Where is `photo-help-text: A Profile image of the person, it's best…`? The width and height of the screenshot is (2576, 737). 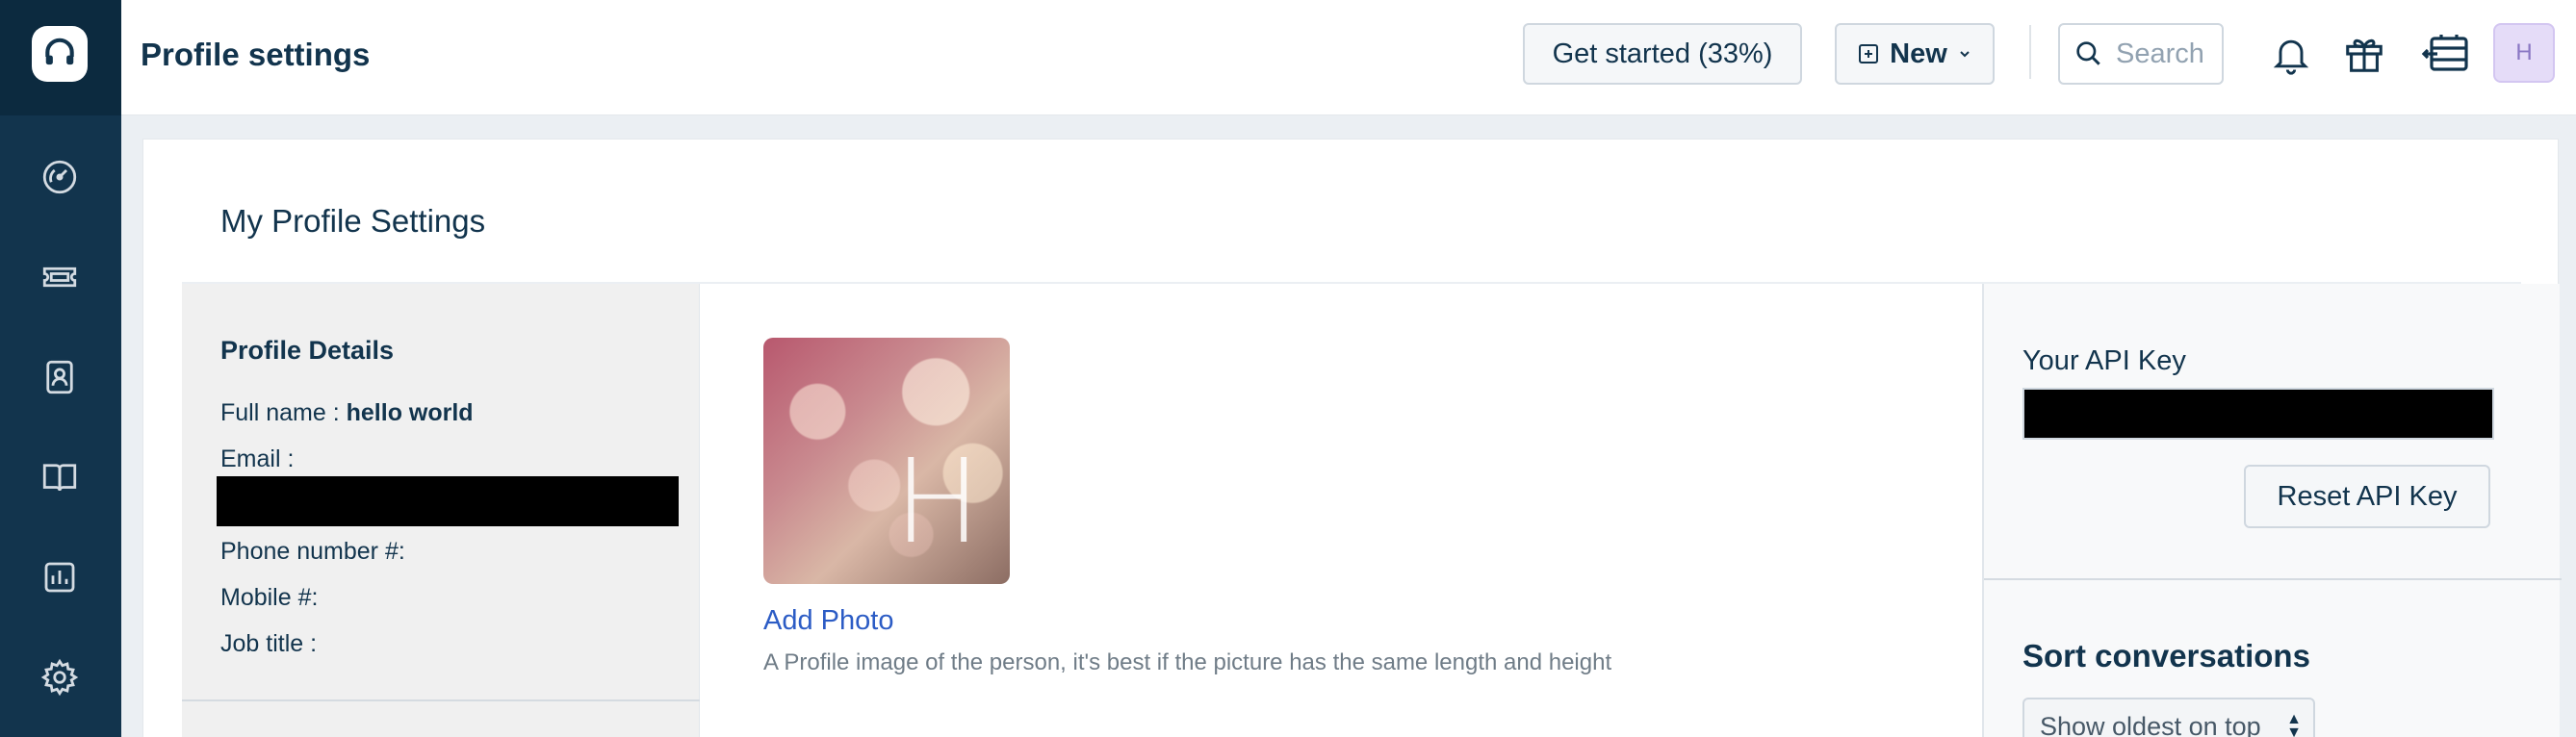
photo-help-text: A Profile image of the person, it's best… is located at coordinates (1188, 662).